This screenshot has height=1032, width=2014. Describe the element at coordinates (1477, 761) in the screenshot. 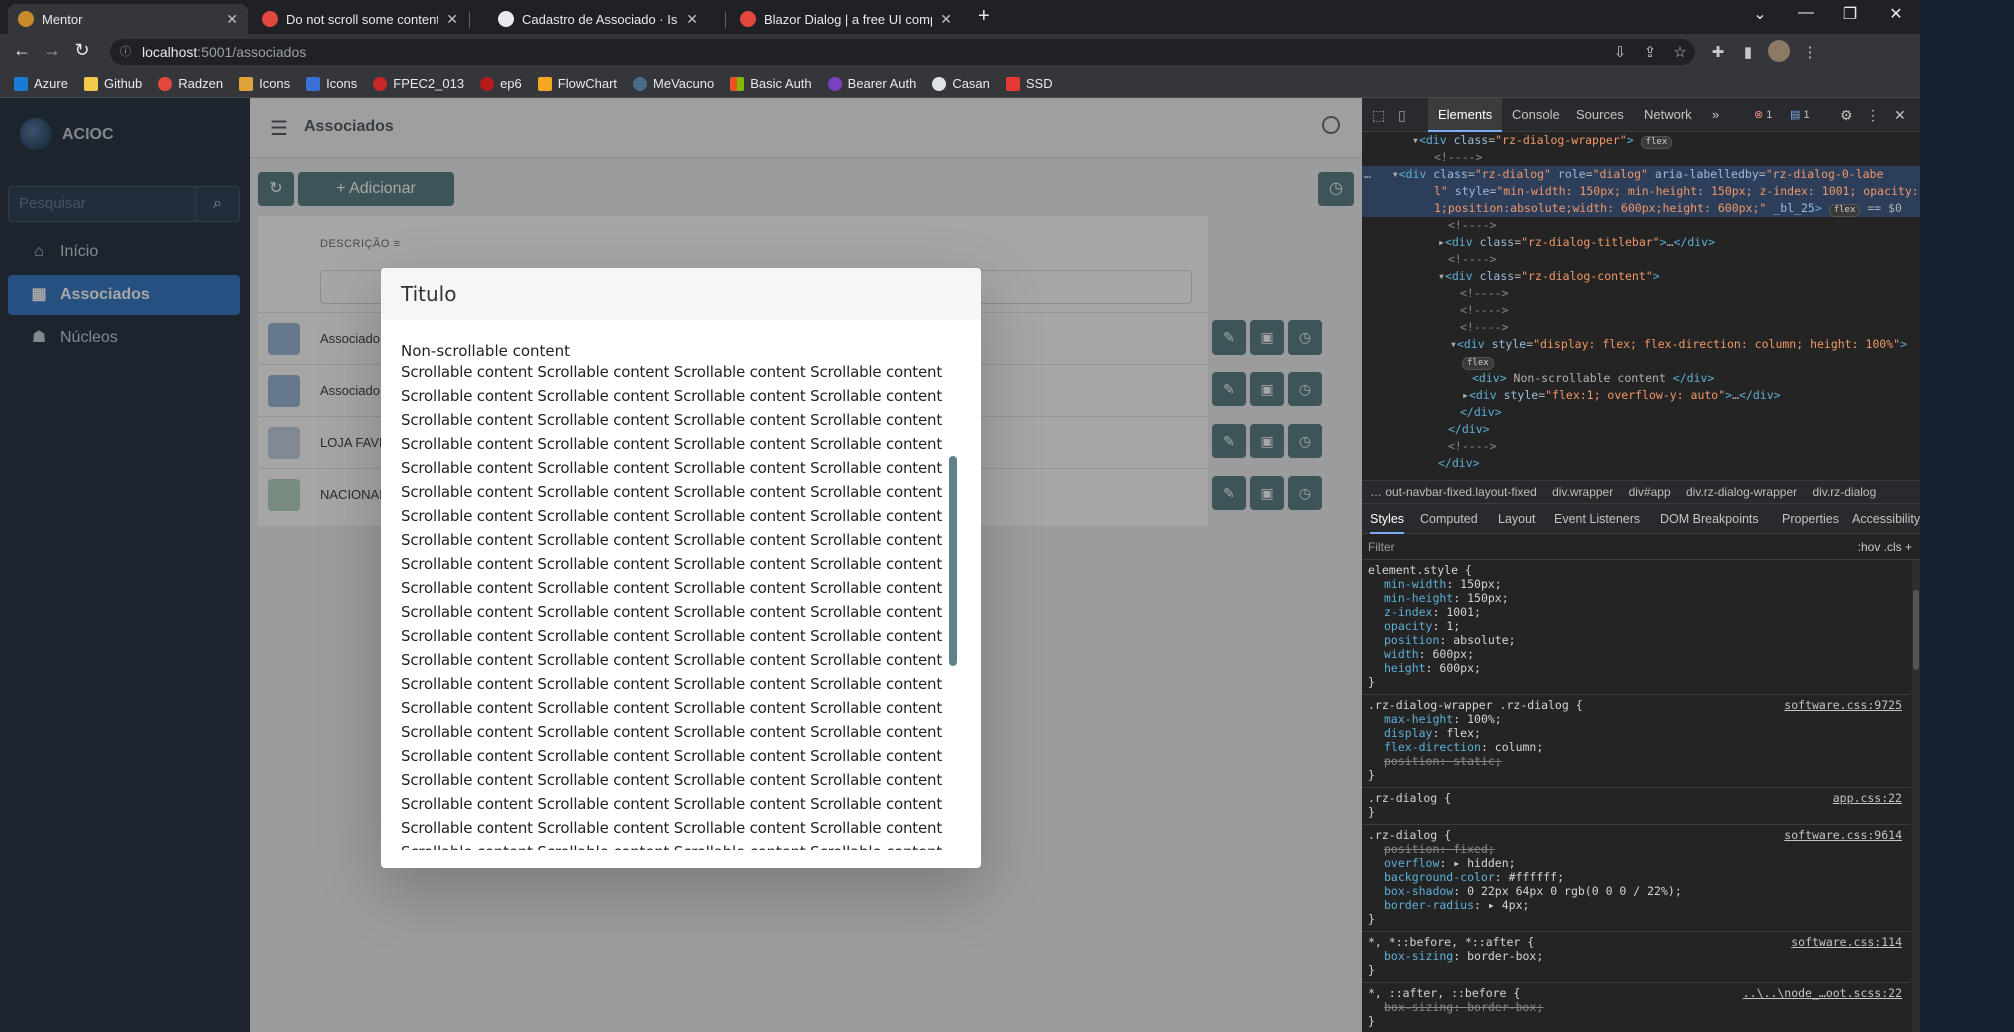

I see `css-property-value: static;` at that location.